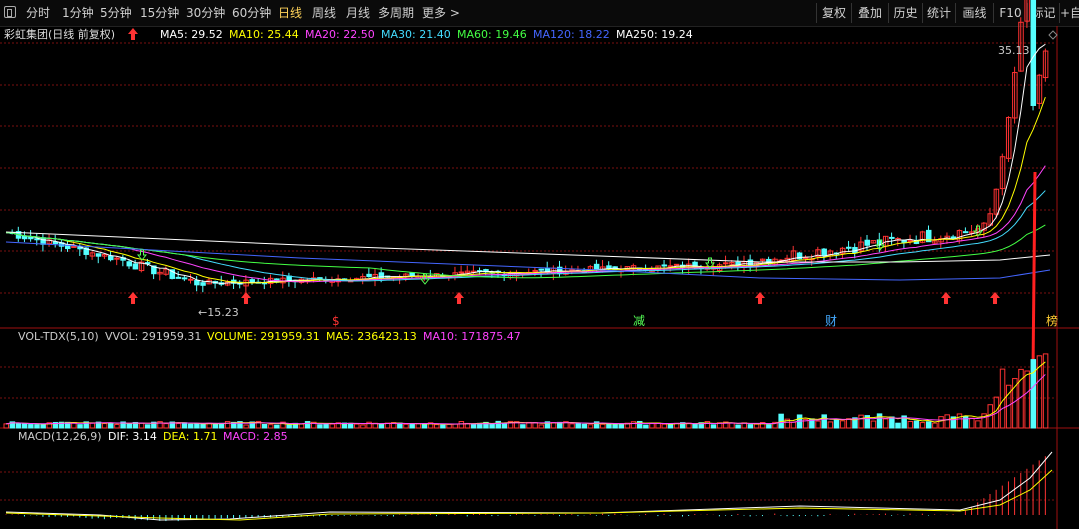 Image resolution: width=1079 pixels, height=529 pixels. What do you see at coordinates (336, 321) in the screenshot?
I see `event-marker-0: $` at bounding box center [336, 321].